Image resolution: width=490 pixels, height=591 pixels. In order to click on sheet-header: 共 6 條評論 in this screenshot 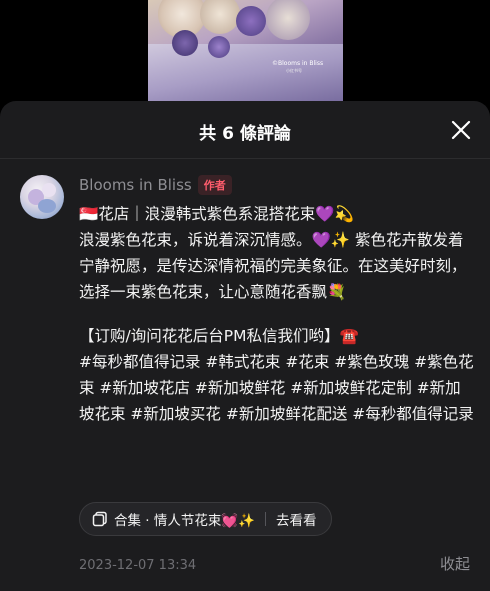, I will do `click(245, 130)`.